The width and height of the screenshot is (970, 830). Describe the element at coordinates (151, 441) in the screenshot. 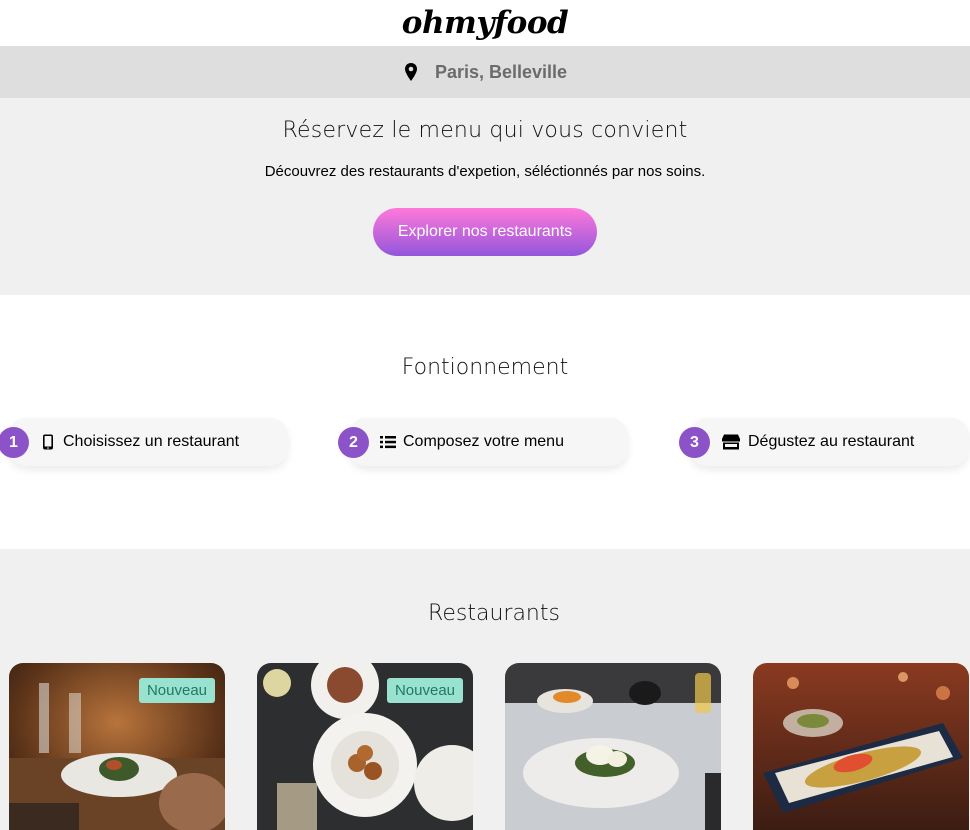

I see `step-label: Choisissez un restaurant` at that location.